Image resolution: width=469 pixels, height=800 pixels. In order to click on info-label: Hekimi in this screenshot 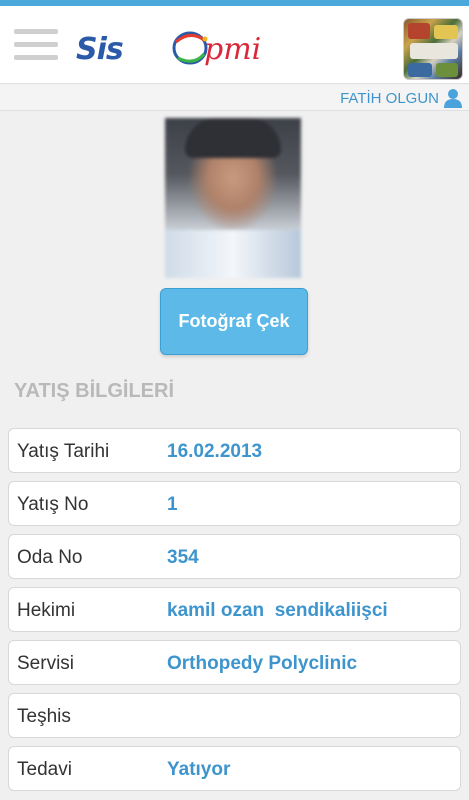, I will do `click(46, 610)`.